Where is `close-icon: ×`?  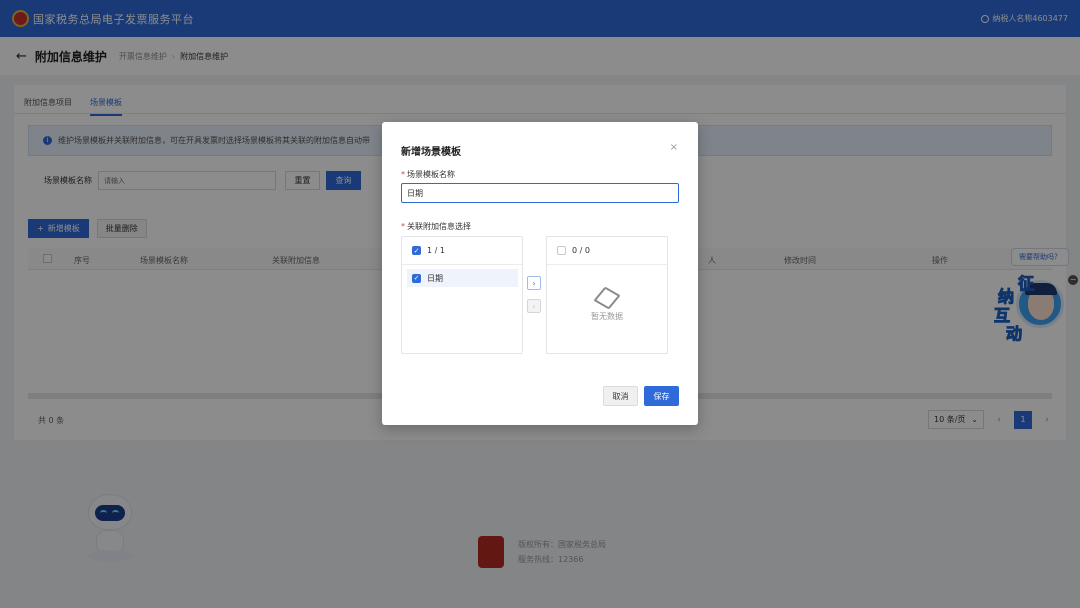 close-icon: × is located at coordinates (674, 147).